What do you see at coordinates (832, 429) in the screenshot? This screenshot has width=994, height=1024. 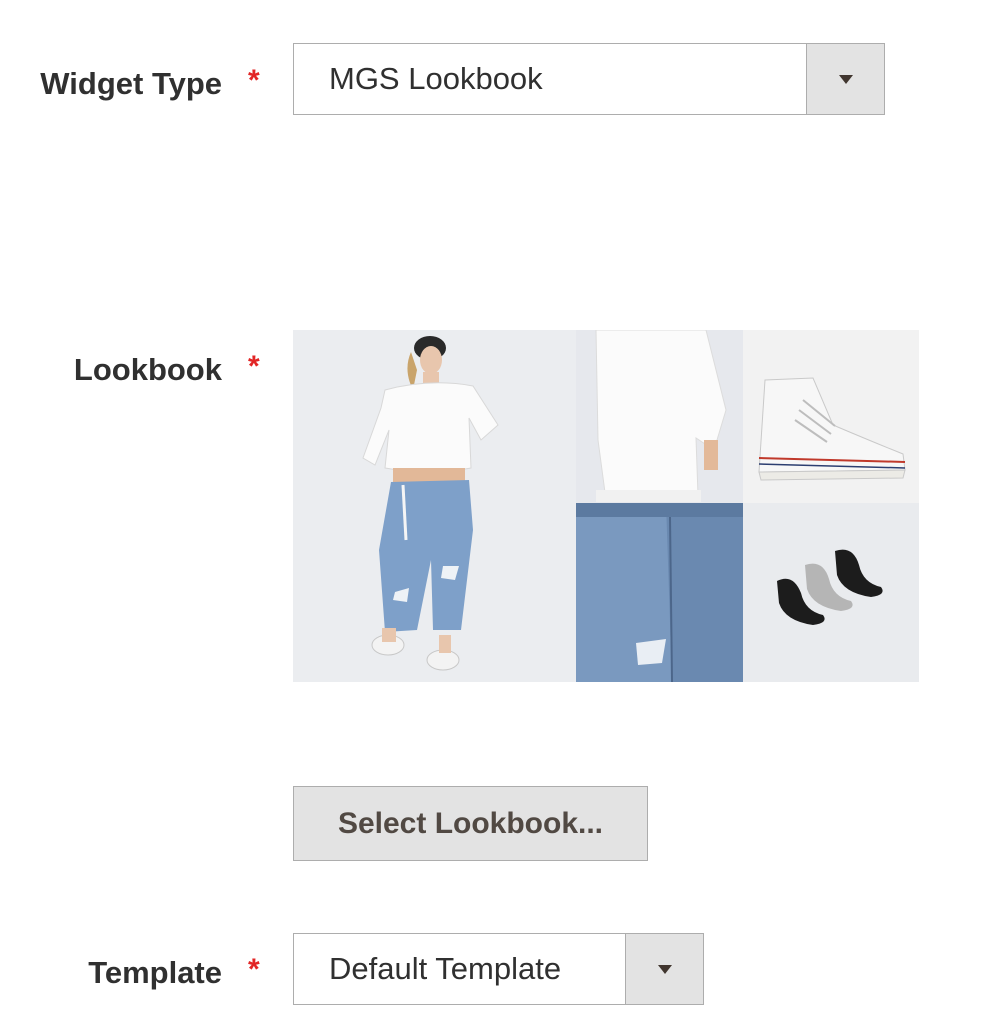 I see `sneaker-illustration` at bounding box center [832, 429].